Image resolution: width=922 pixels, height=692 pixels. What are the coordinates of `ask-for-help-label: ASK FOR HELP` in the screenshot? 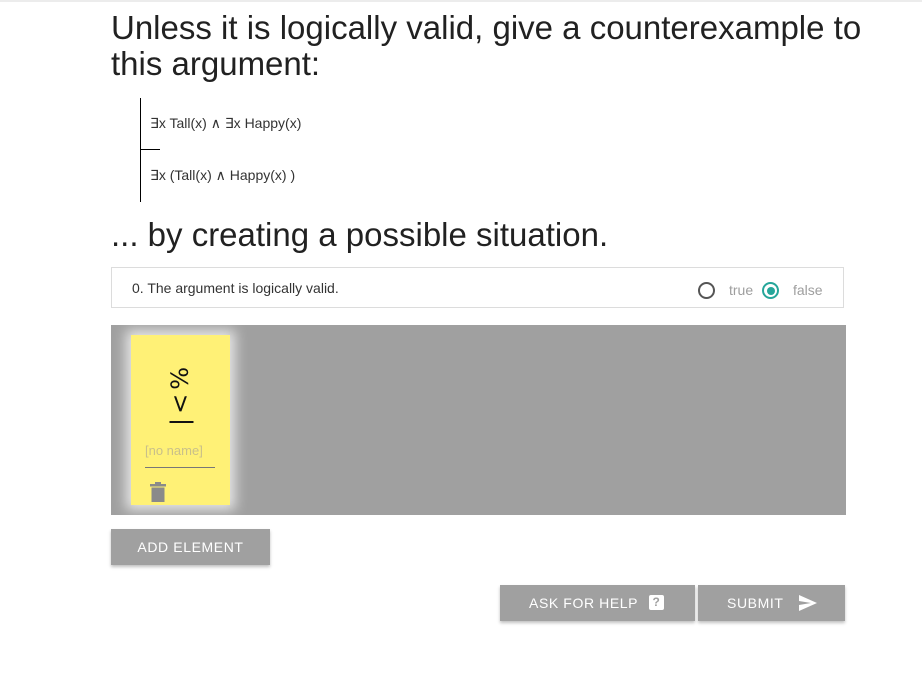 It's located at (584, 603).